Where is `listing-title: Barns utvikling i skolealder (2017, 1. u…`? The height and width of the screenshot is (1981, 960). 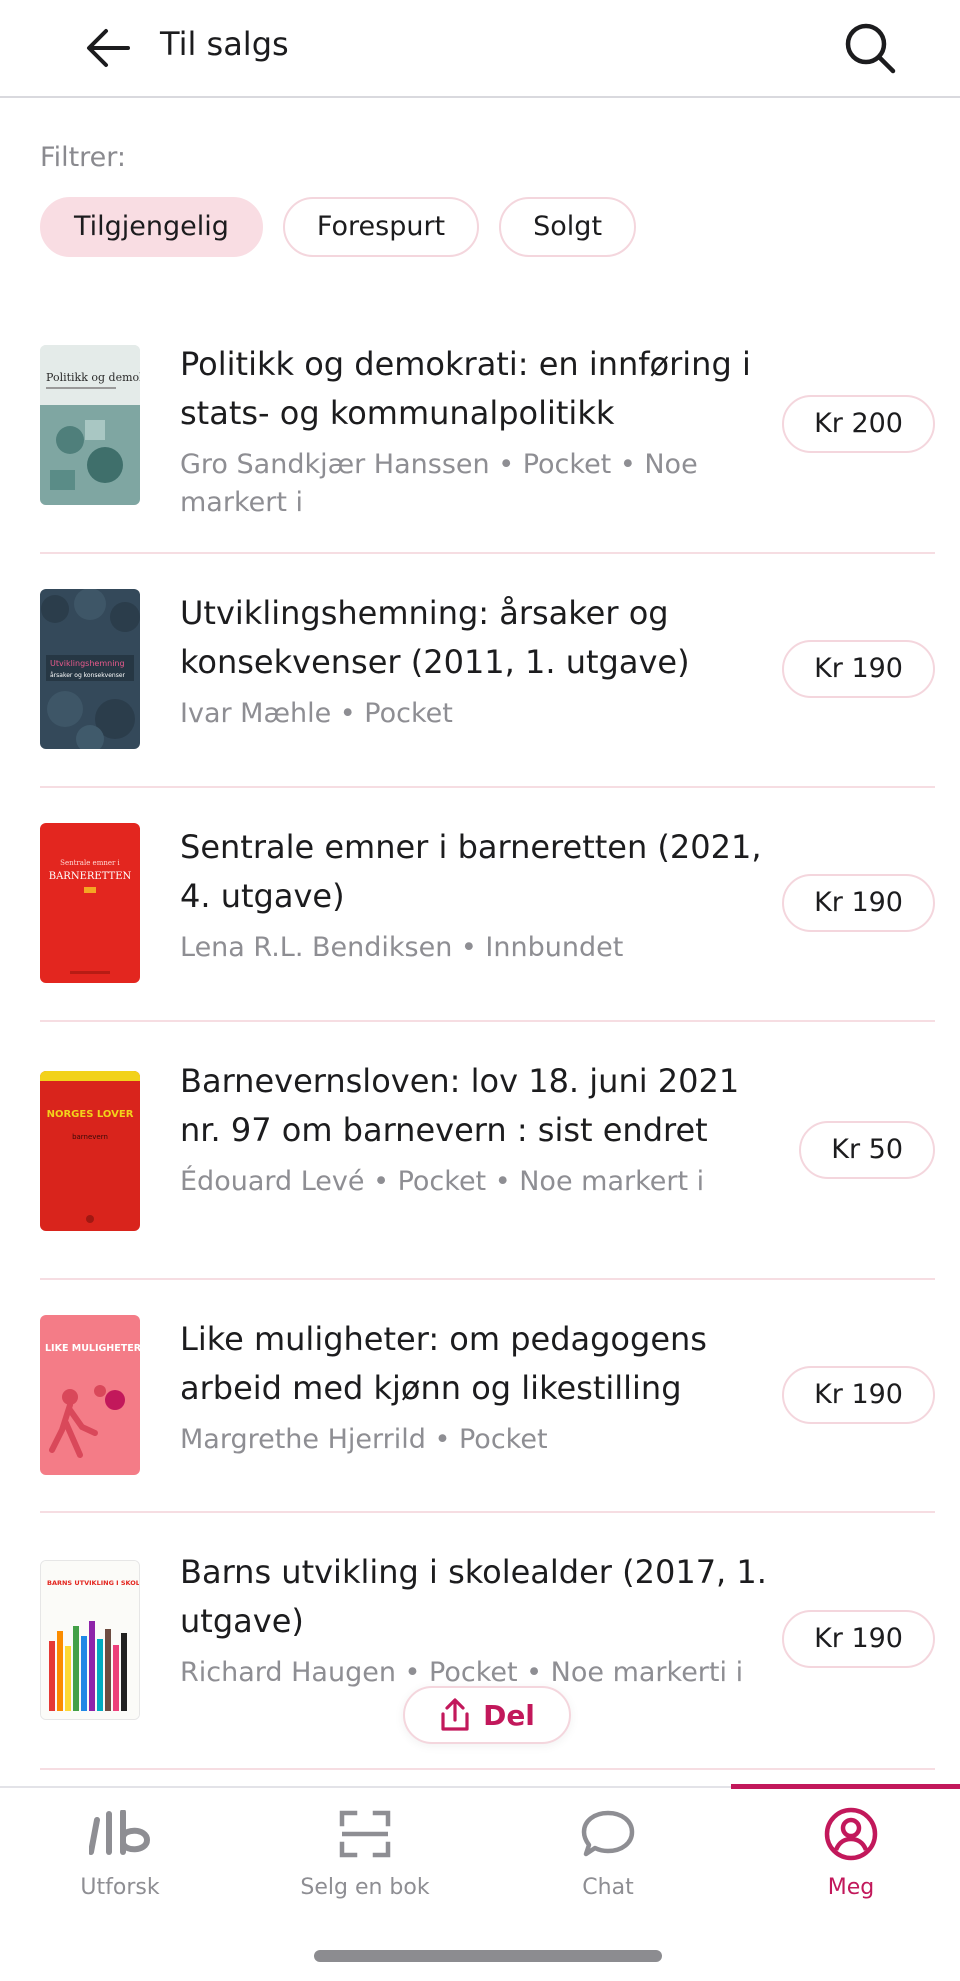
listing-title: Barns utvikling i skolealder (2017, 1. u… is located at coordinates (473, 1596).